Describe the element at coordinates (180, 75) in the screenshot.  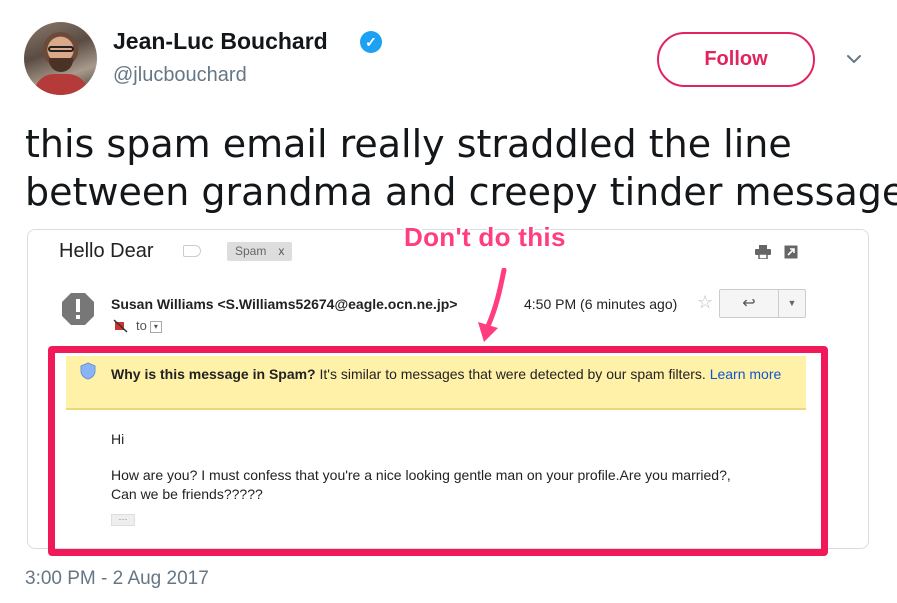
I see `author-handle: @jlucbouchard` at that location.